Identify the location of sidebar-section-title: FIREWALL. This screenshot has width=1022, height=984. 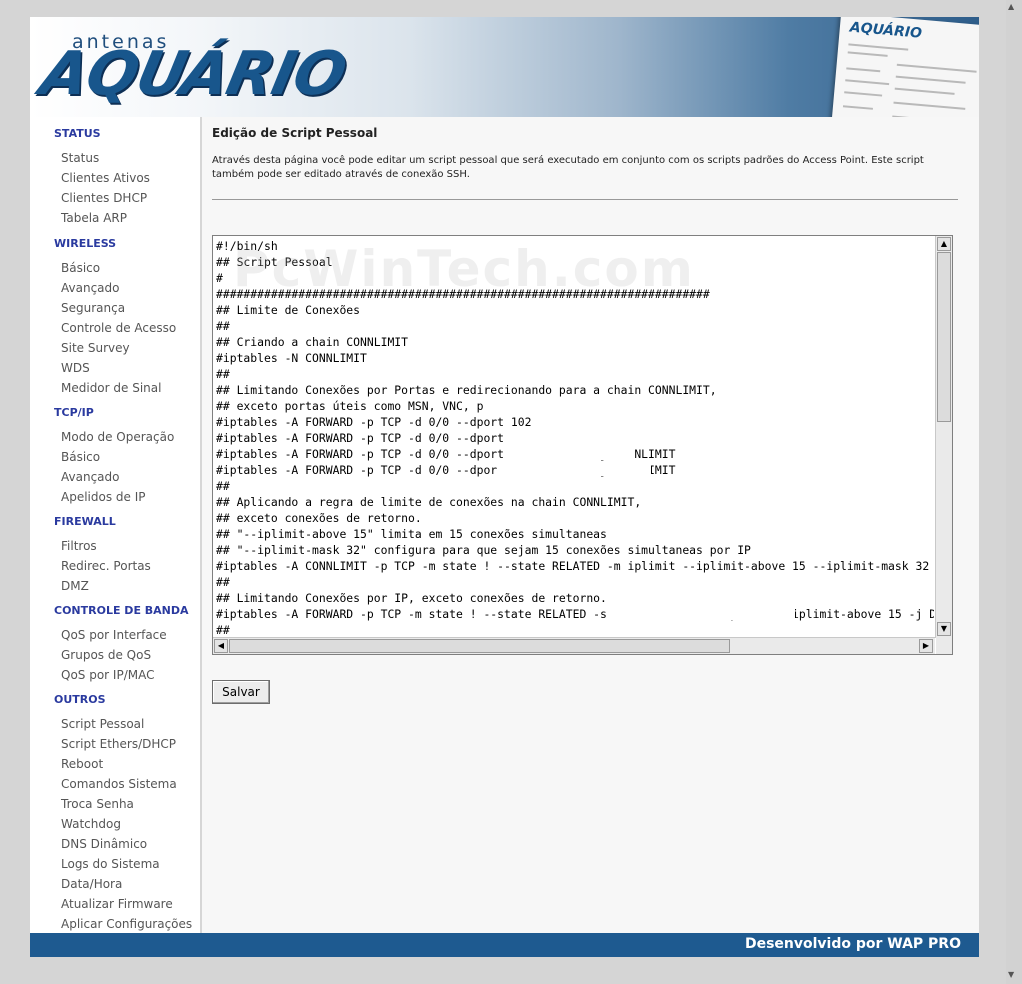
(85, 521).